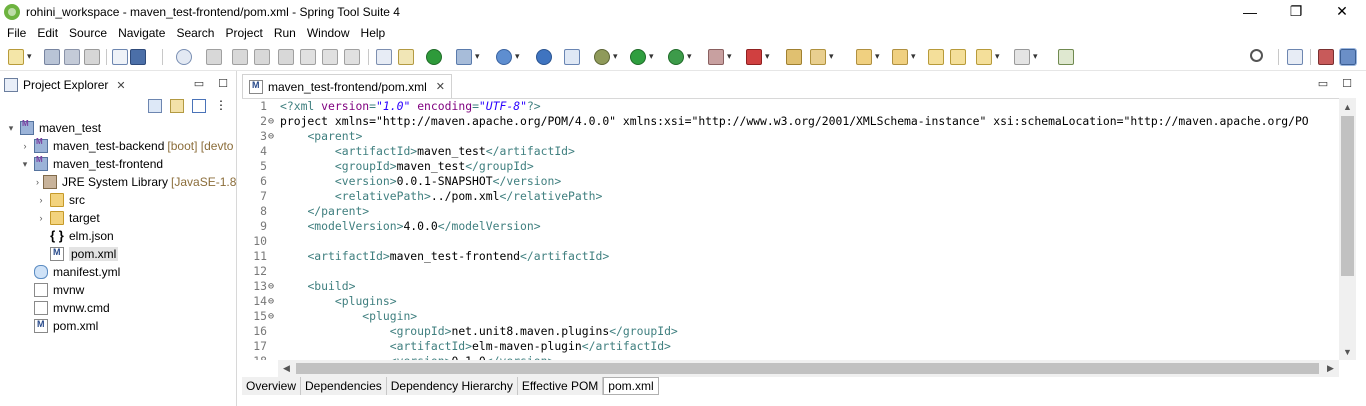  I want to click on code-line: 8 </parent>, so click(790, 211).